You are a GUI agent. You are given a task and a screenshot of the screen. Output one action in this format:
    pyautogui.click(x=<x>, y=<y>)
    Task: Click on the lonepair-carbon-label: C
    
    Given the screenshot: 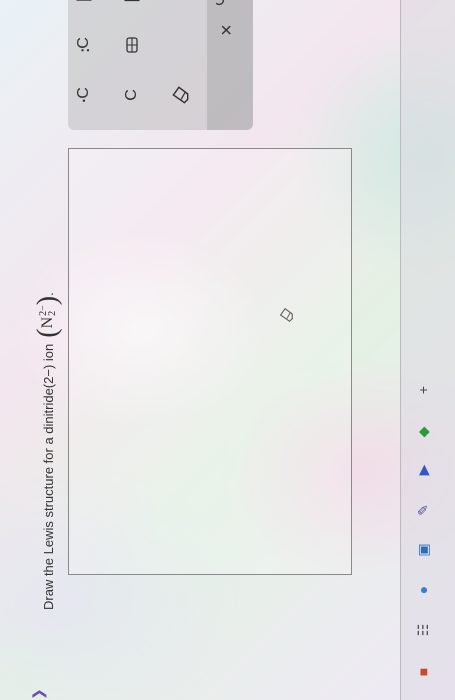 What is the action you would take?
    pyautogui.click(x=83, y=43)
    